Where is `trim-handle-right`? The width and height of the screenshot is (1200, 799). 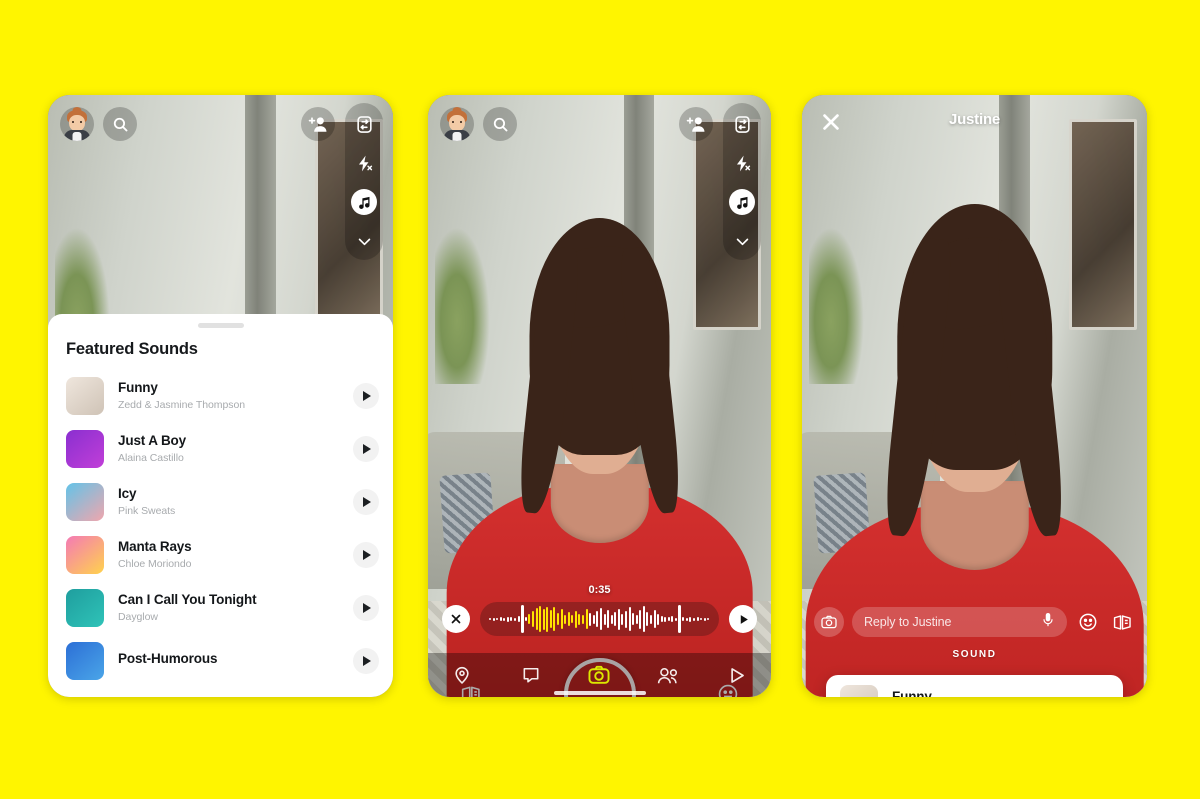
trim-handle-right is located at coordinates (680, 619).